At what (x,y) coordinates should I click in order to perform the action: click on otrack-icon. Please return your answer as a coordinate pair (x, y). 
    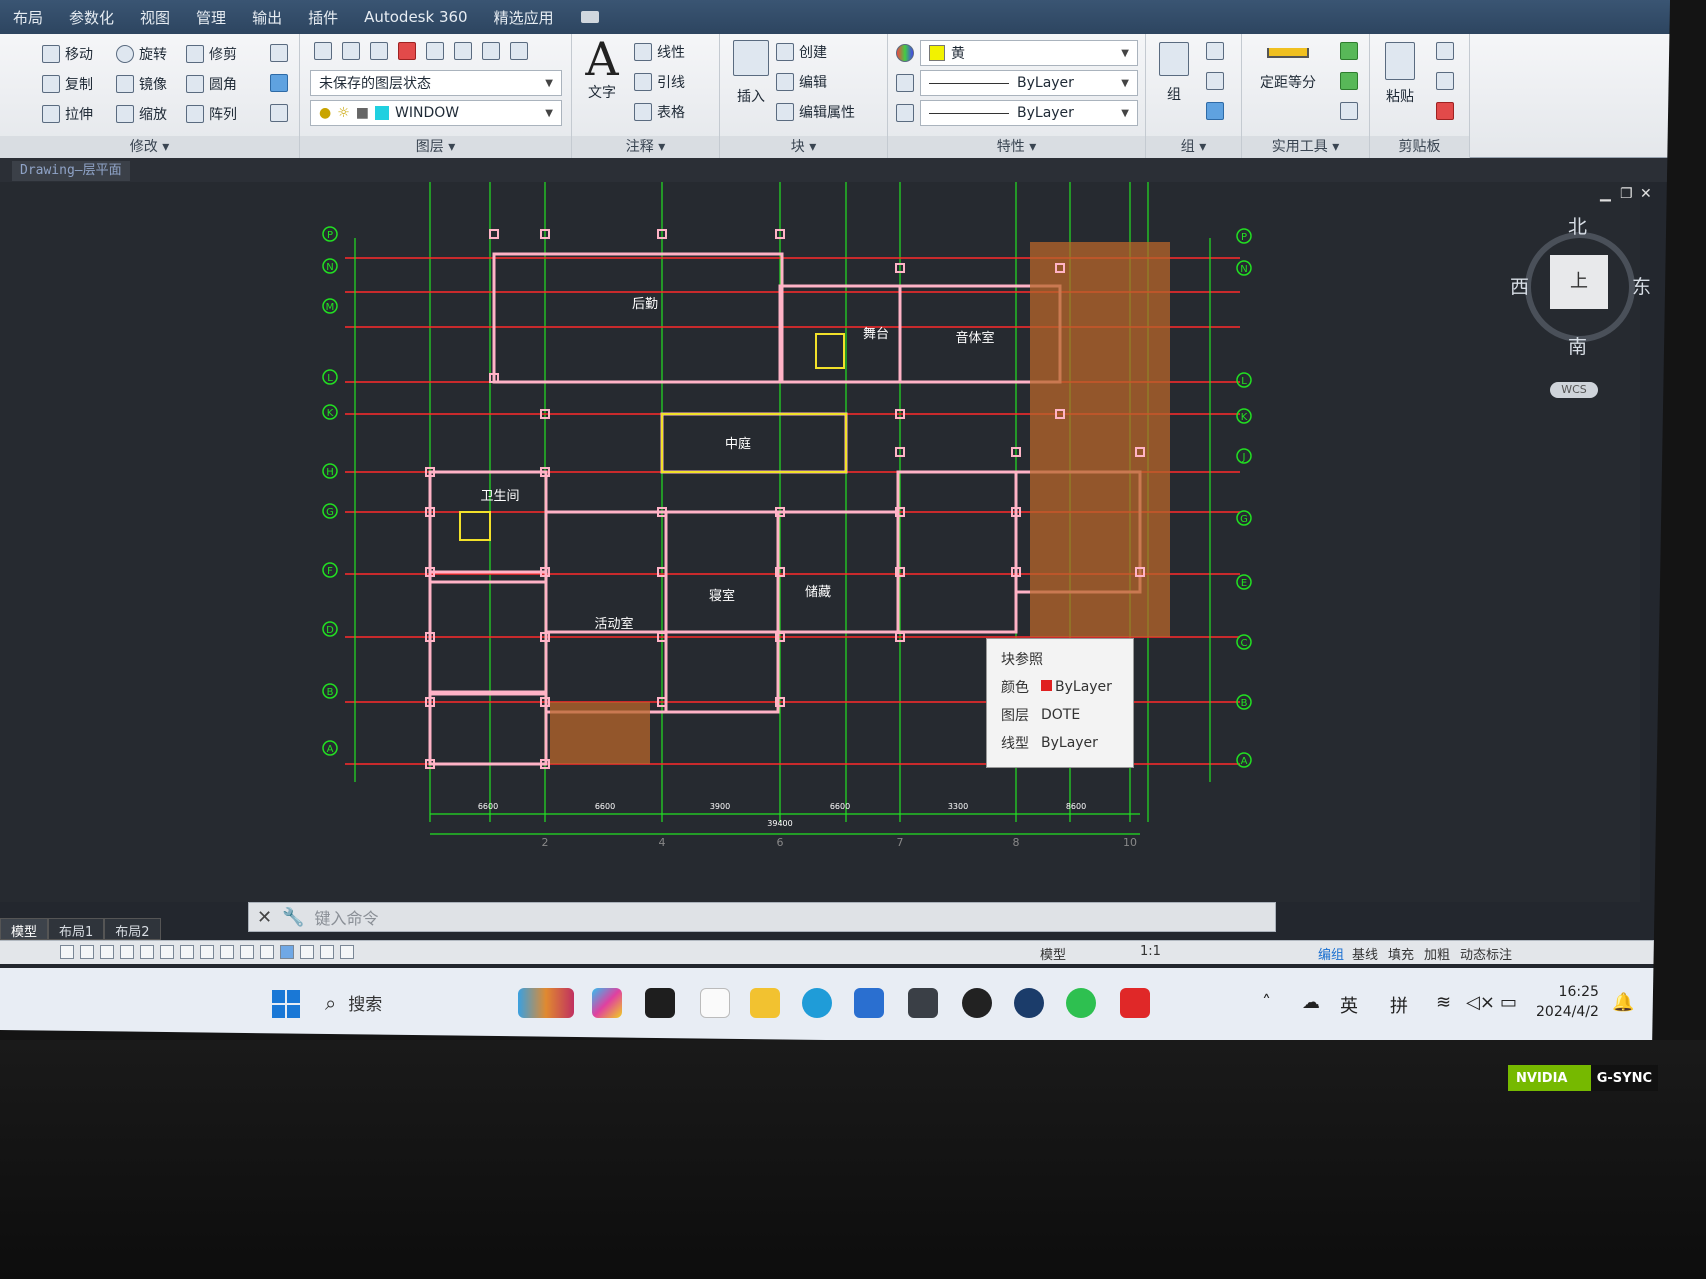
    Looking at the image, I should click on (167, 952).